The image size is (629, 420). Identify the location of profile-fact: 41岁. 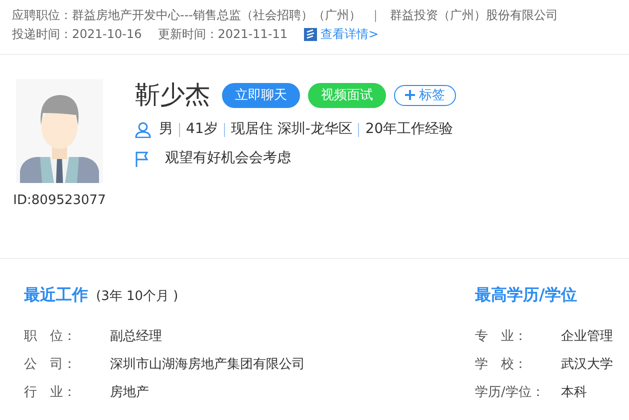
(202, 129).